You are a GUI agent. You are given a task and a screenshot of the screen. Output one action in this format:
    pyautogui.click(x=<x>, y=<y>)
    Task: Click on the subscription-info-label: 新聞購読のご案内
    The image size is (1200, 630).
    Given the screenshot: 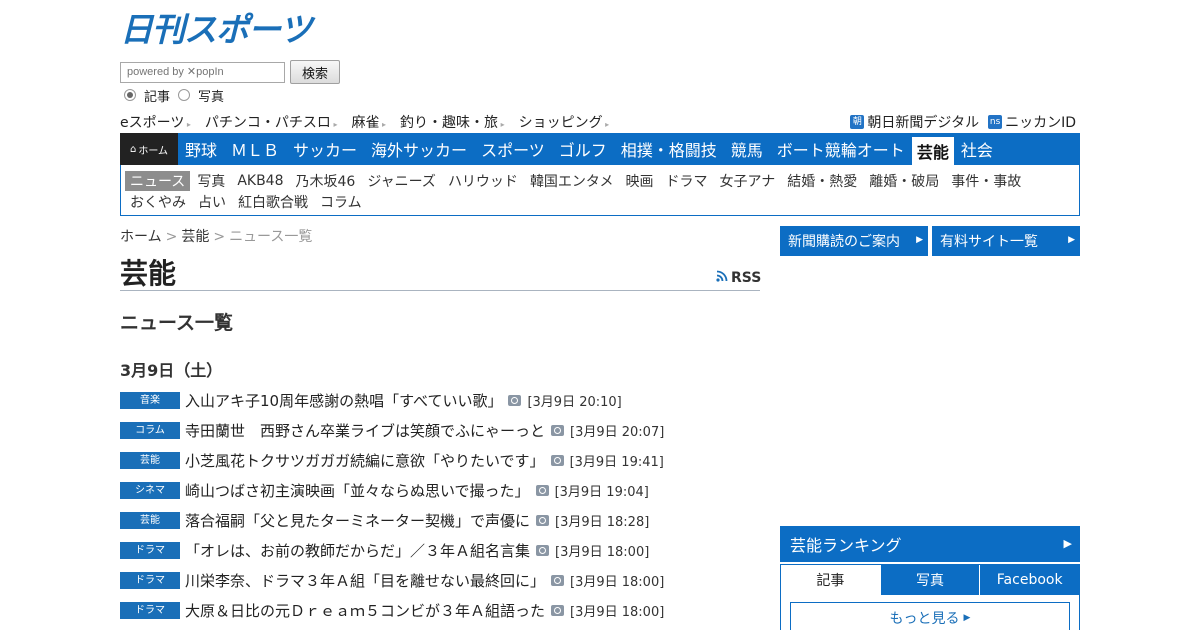 What is the action you would take?
    pyautogui.click(x=844, y=242)
    